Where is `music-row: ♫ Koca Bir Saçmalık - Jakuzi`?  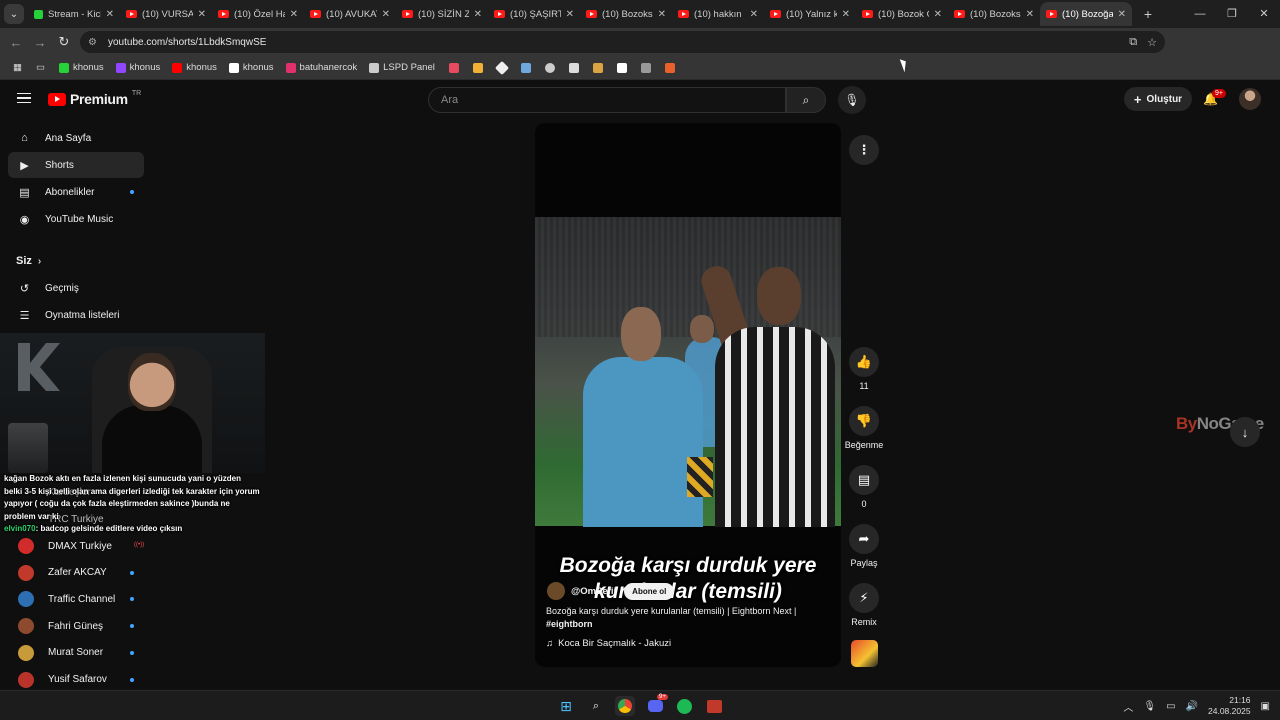 music-row: ♫ Koca Bir Saçmalık - Jakuzi is located at coordinates (608, 643).